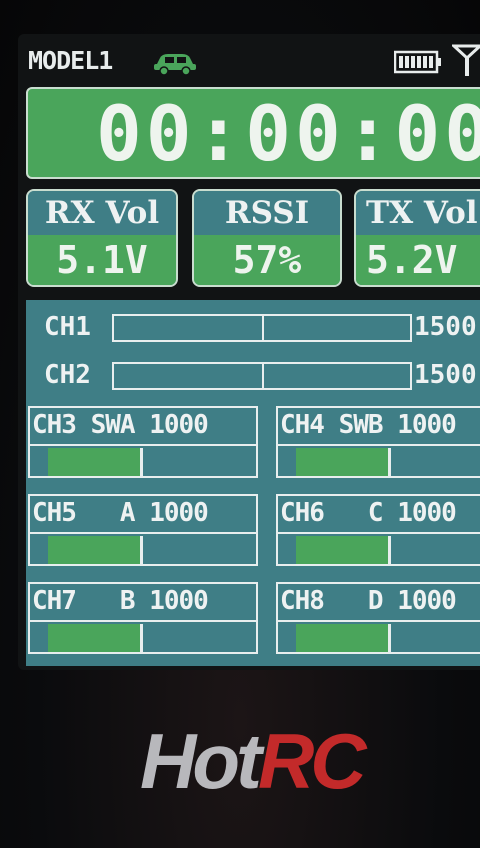  What do you see at coordinates (368, 601) in the screenshot?
I see `channel-header: CH8 D 1000` at bounding box center [368, 601].